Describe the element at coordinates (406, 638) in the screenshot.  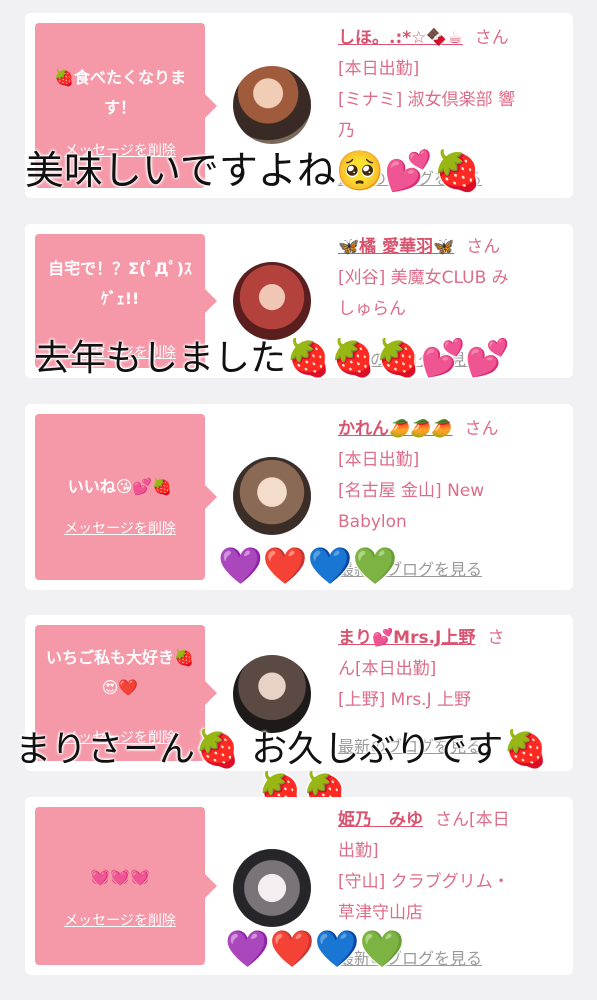
I see `sender-name-link: まり💕Mrs.J上野` at that location.